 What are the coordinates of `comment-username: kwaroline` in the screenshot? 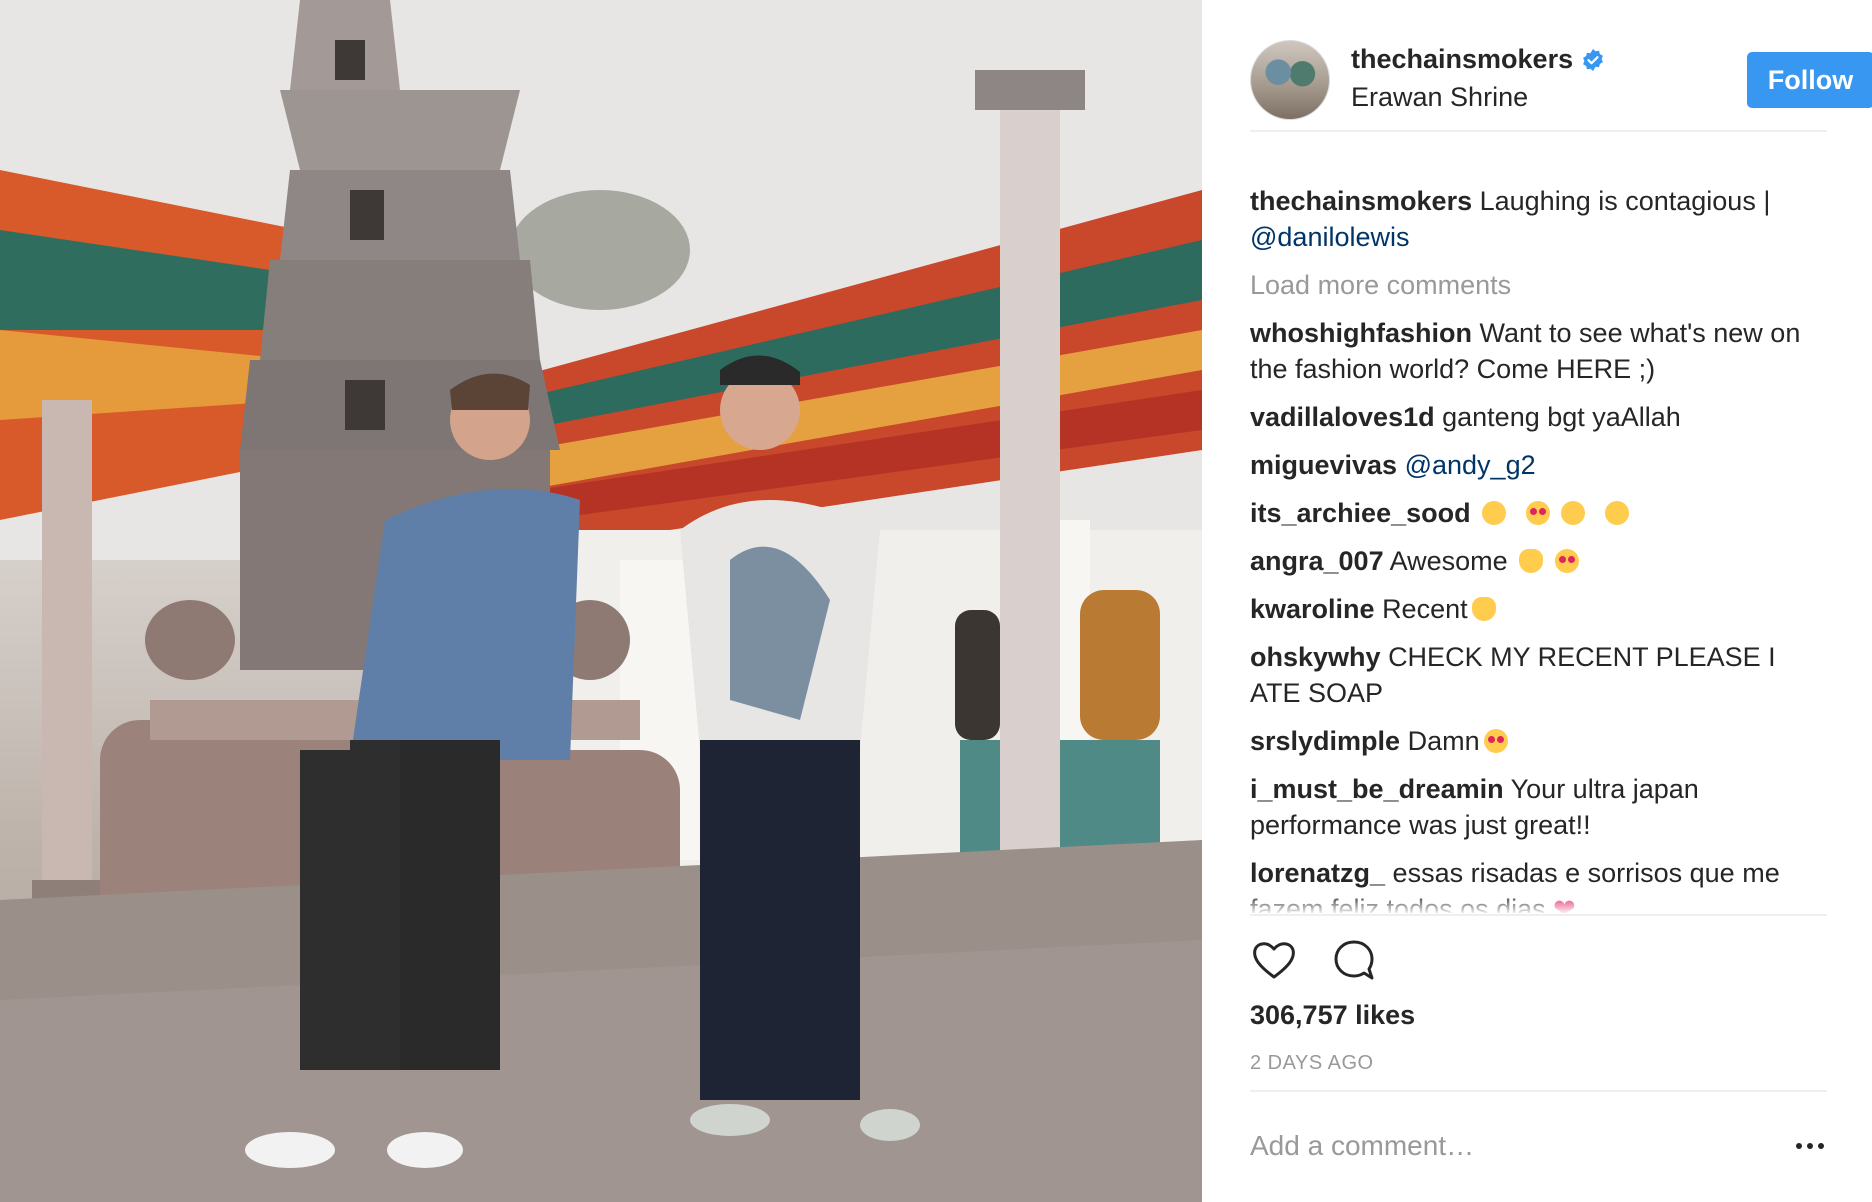 It's located at (1312, 609).